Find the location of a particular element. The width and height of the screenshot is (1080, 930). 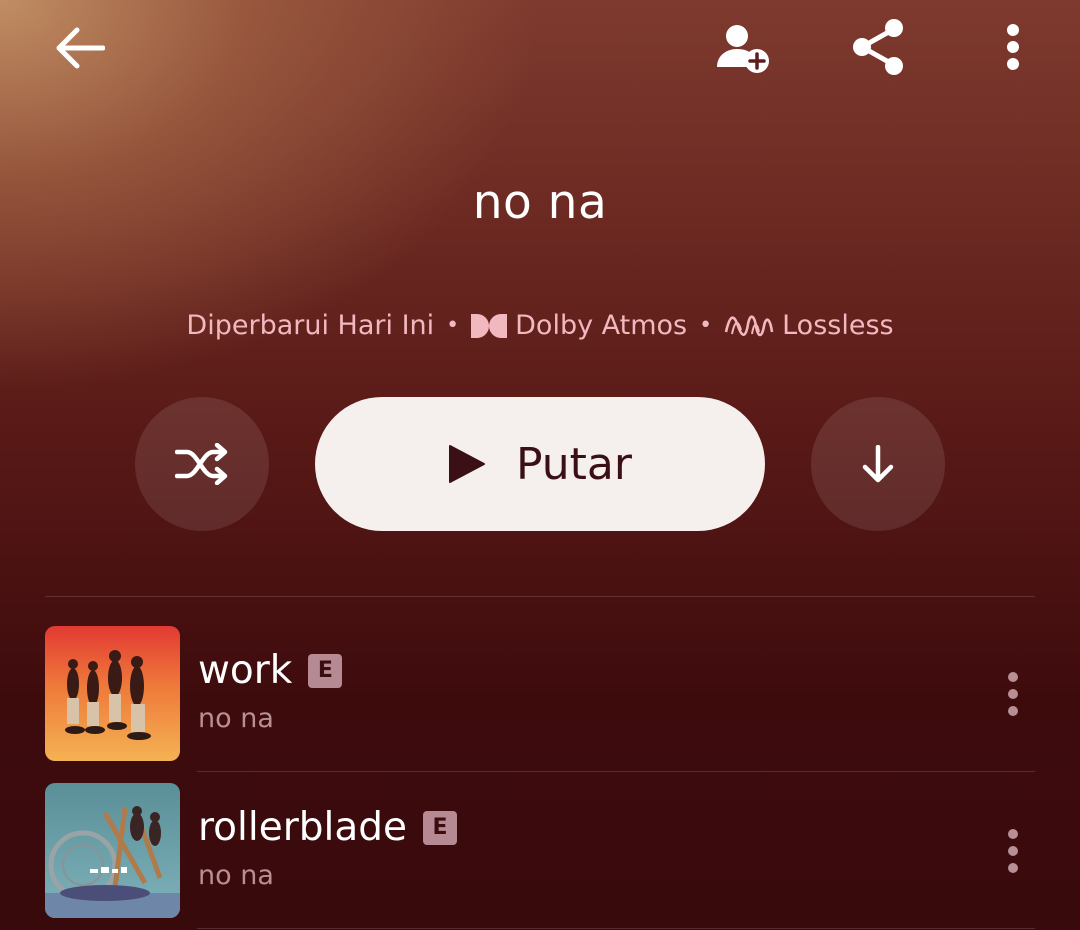

share-icon is located at coordinates (878, 47).